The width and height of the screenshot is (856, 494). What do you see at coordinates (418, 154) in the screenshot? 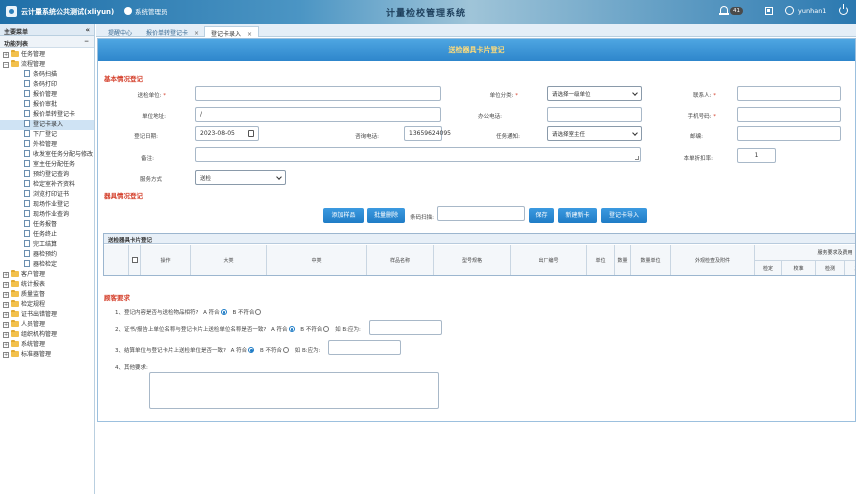
I see `remark-textarea` at bounding box center [418, 154].